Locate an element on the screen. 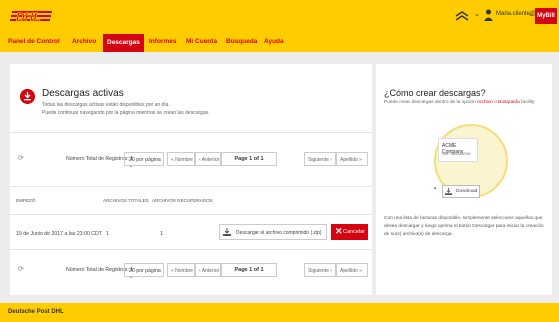  top-bar: DHL ⌄ Maria.cliente@dhl.com ⌄ MyBill is located at coordinates (279, 17).